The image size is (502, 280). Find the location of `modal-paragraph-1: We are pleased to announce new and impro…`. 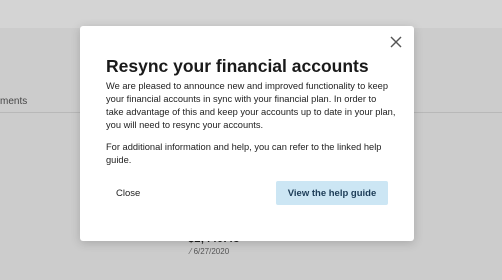

modal-paragraph-1: We are pleased to announce new and impro… is located at coordinates (251, 105).